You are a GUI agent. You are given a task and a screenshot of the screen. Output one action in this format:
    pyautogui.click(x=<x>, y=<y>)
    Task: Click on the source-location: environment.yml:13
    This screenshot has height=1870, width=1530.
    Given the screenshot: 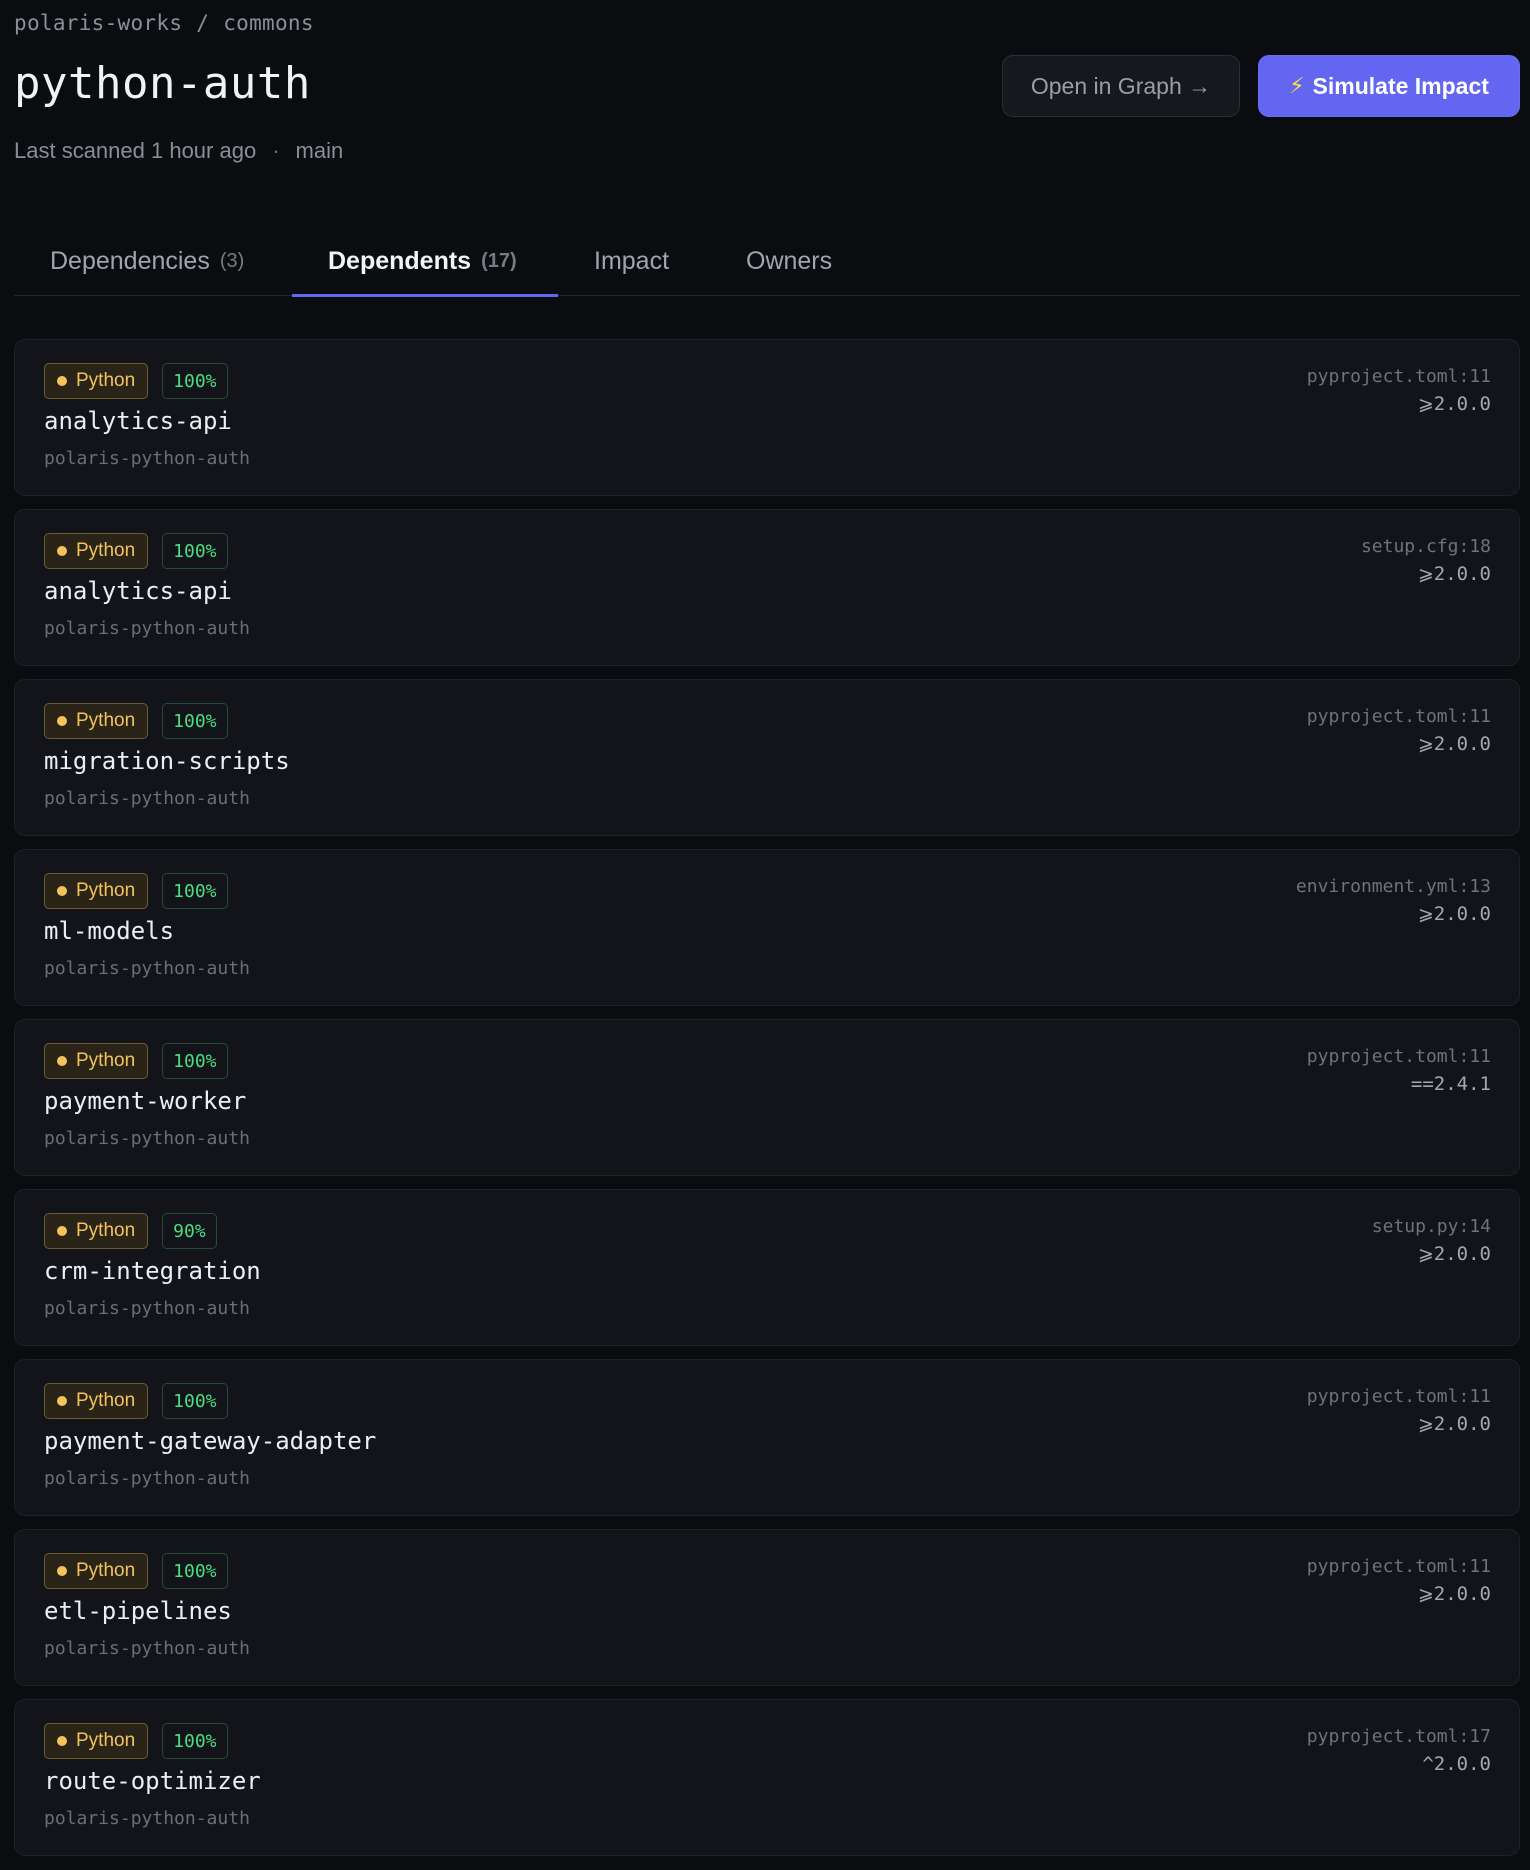 What is the action you would take?
    pyautogui.click(x=1393, y=886)
    